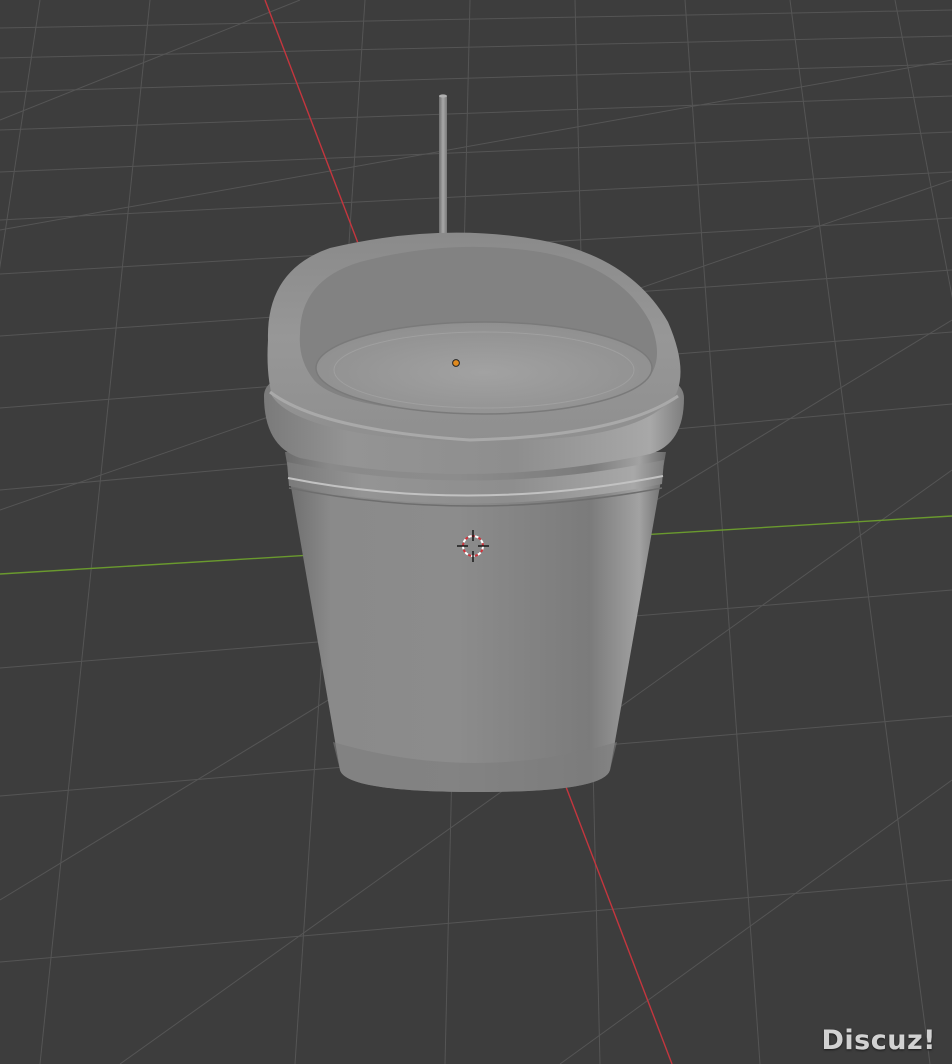 The height and width of the screenshot is (1064, 952). I want to click on straw, so click(443, 170).